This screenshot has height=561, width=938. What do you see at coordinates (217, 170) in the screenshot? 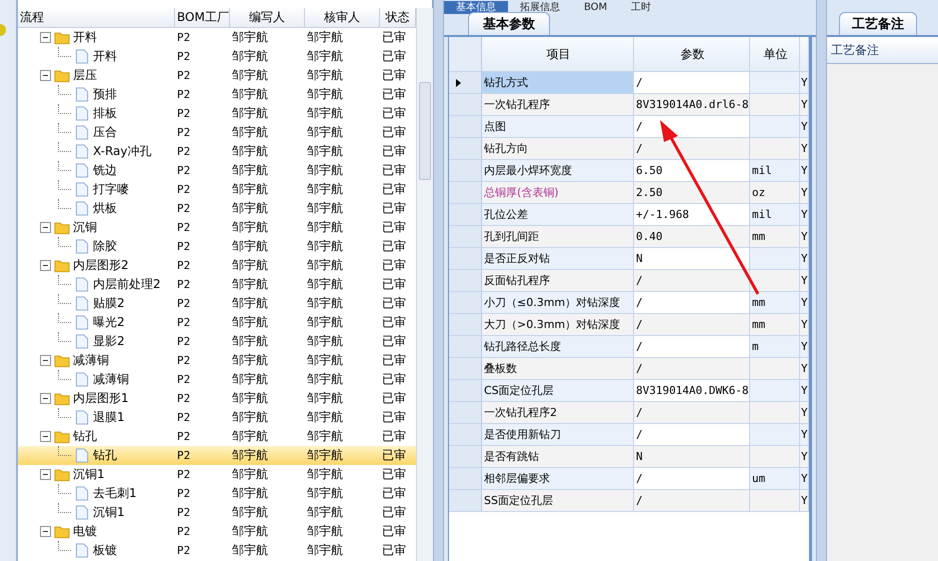
I see `tree-row: 铣边 P2 邹宇航 邹宇航 已审` at bounding box center [217, 170].